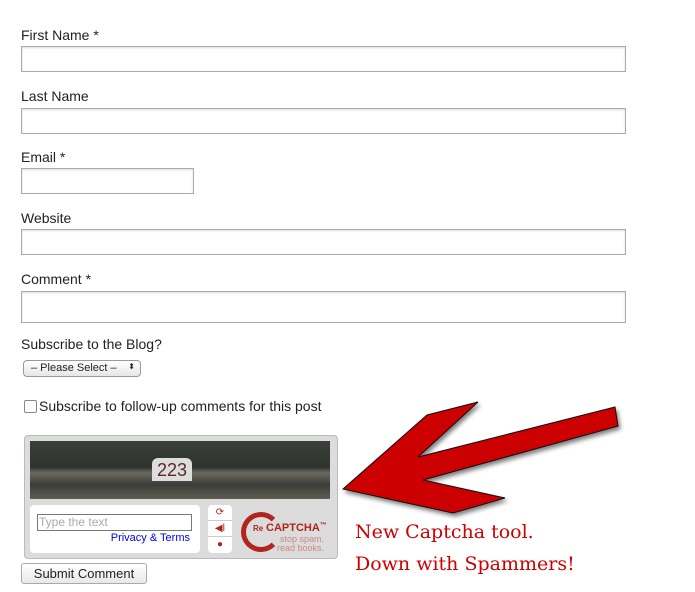  What do you see at coordinates (444, 532) in the screenshot?
I see `annotation-line-1: New Captcha tool.` at bounding box center [444, 532].